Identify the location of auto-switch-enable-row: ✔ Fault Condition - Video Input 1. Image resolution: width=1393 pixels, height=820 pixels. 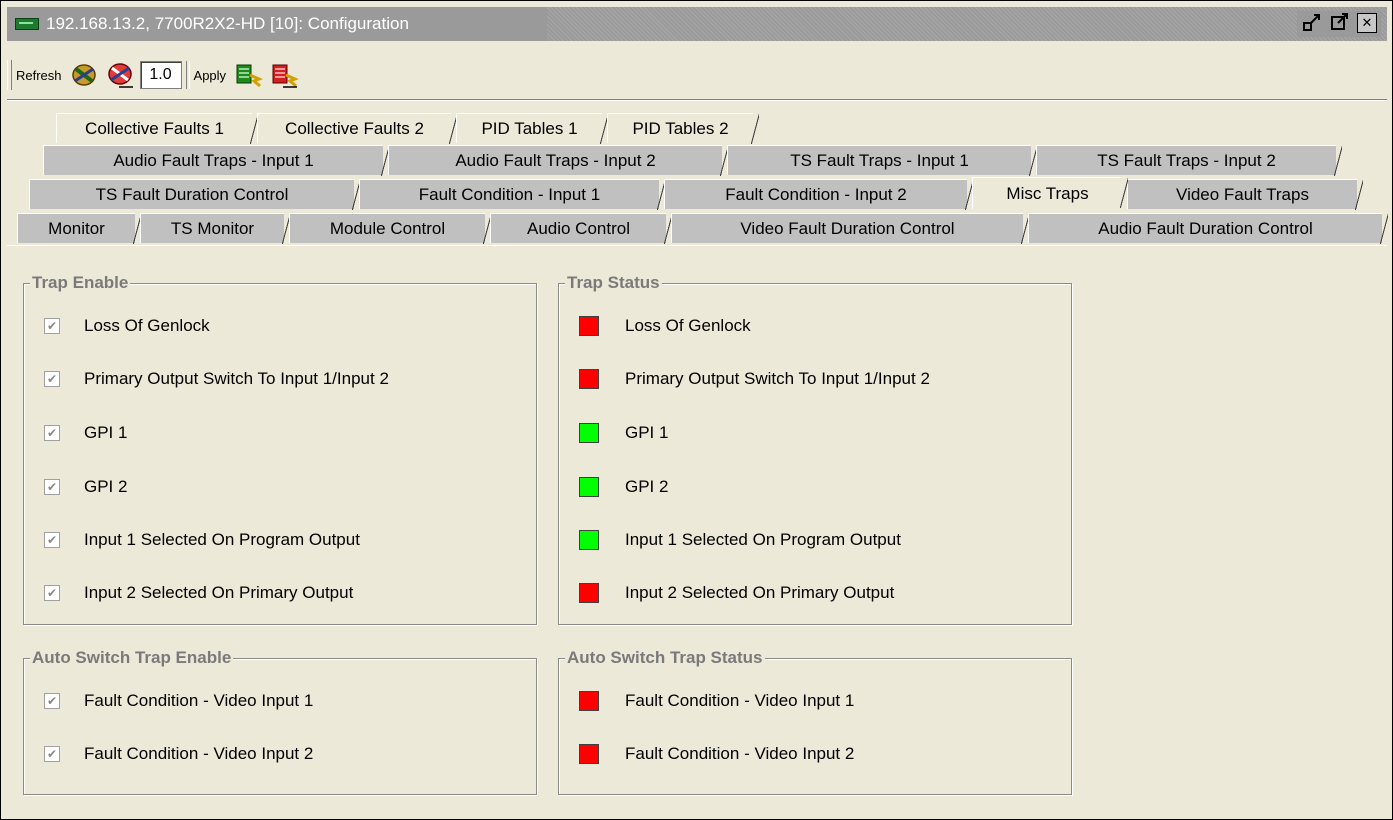
(178, 701).